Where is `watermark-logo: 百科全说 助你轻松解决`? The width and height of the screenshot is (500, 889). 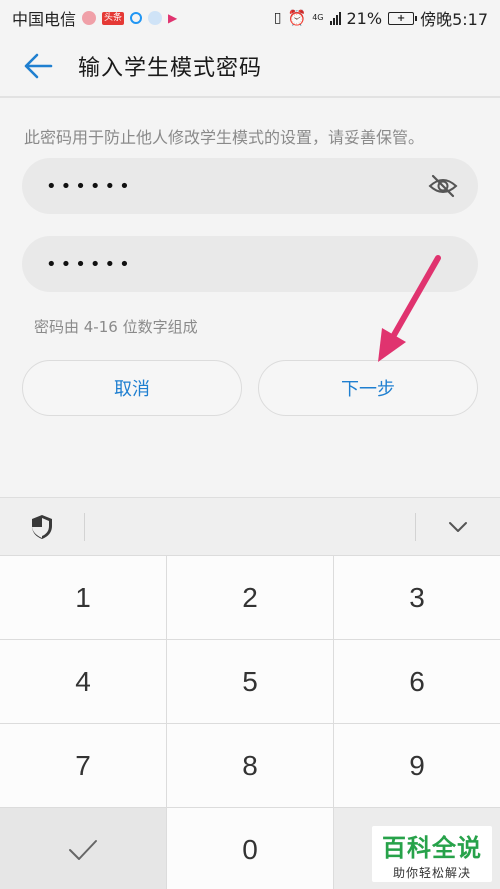 watermark-logo: 百科全说 助你轻松解决 is located at coordinates (432, 854).